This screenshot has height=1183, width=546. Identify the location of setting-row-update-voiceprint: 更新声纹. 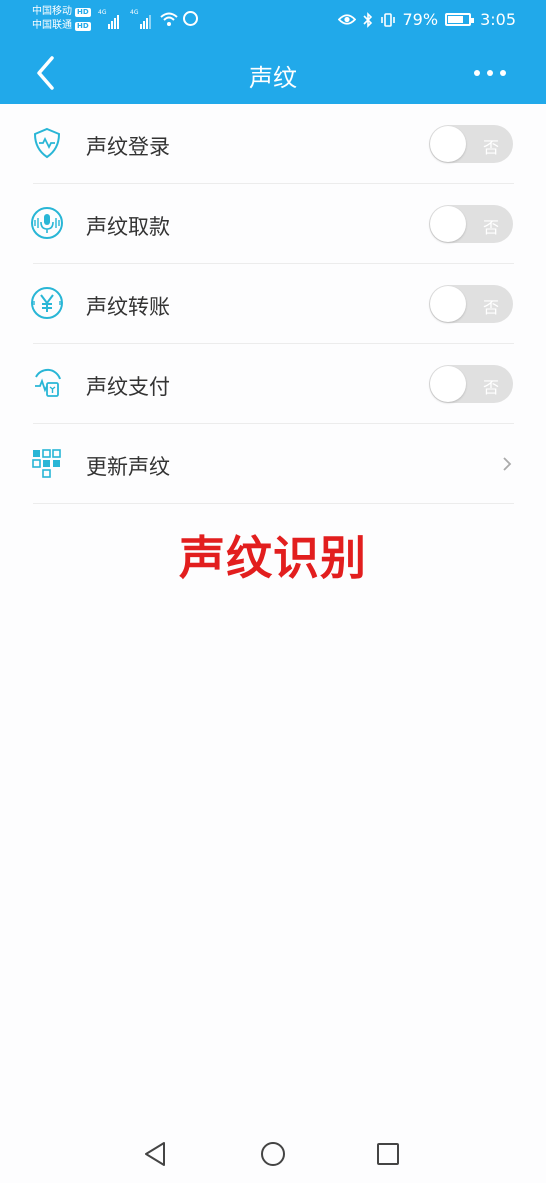
(273, 464).